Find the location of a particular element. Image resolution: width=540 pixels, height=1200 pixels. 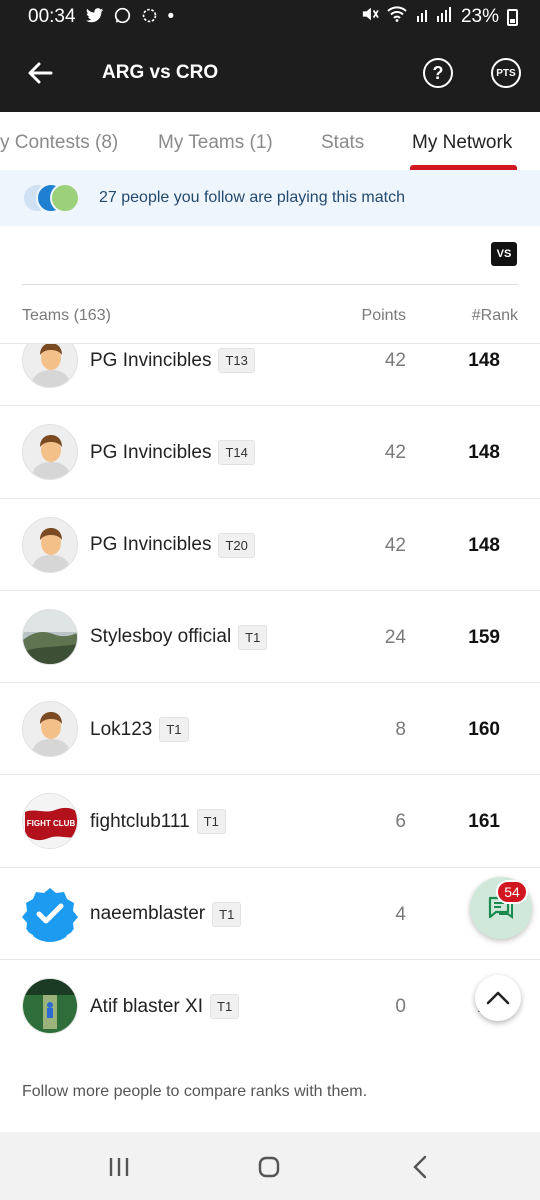

fightclub-logo-text: FIGHT CLUB is located at coordinates (51, 823).